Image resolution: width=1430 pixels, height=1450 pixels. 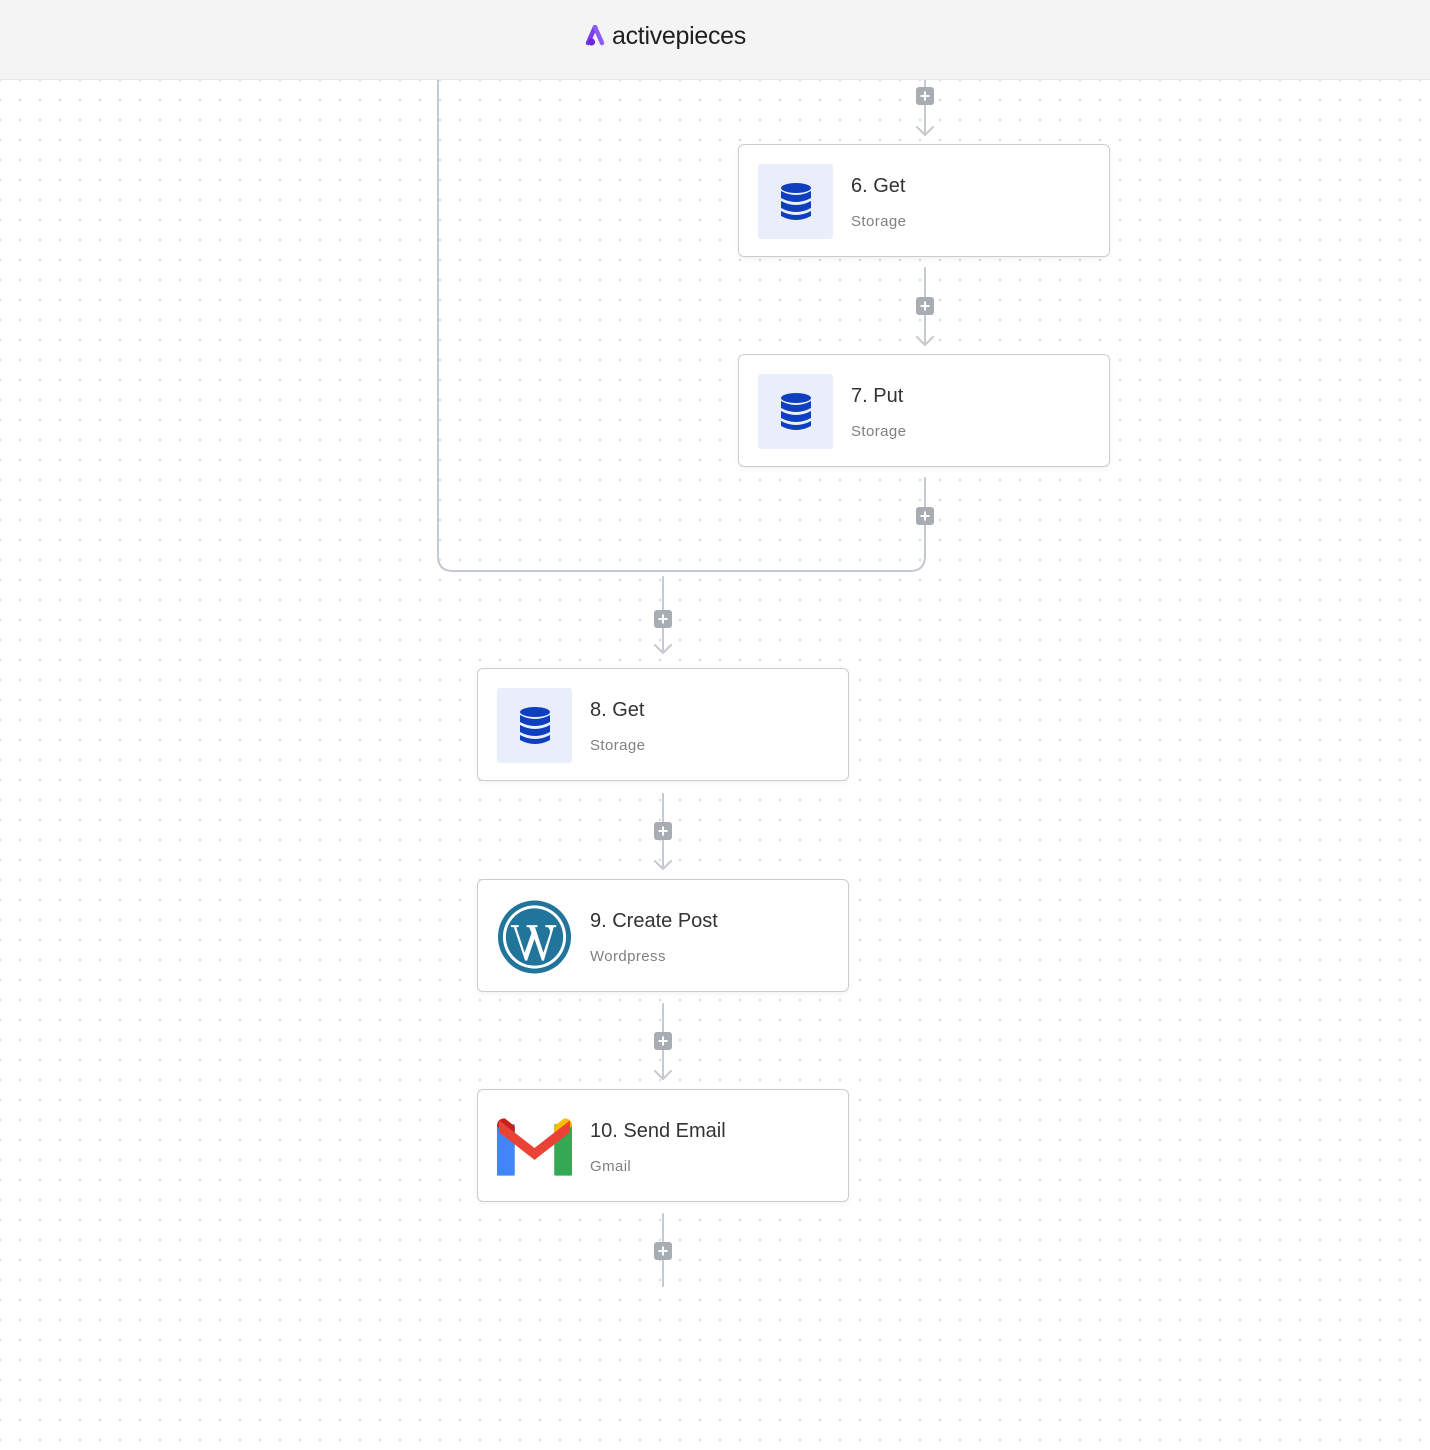 I want to click on wordpress-icon, so click(x=534, y=936).